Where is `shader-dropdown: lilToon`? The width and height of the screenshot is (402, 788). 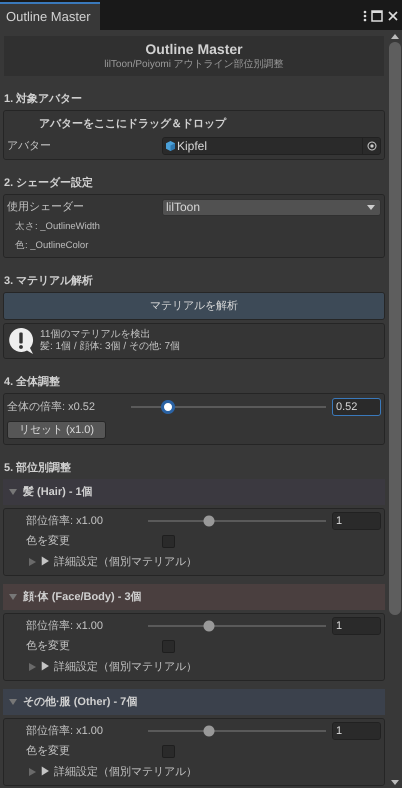
shader-dropdown: lilToon is located at coordinates (271, 207).